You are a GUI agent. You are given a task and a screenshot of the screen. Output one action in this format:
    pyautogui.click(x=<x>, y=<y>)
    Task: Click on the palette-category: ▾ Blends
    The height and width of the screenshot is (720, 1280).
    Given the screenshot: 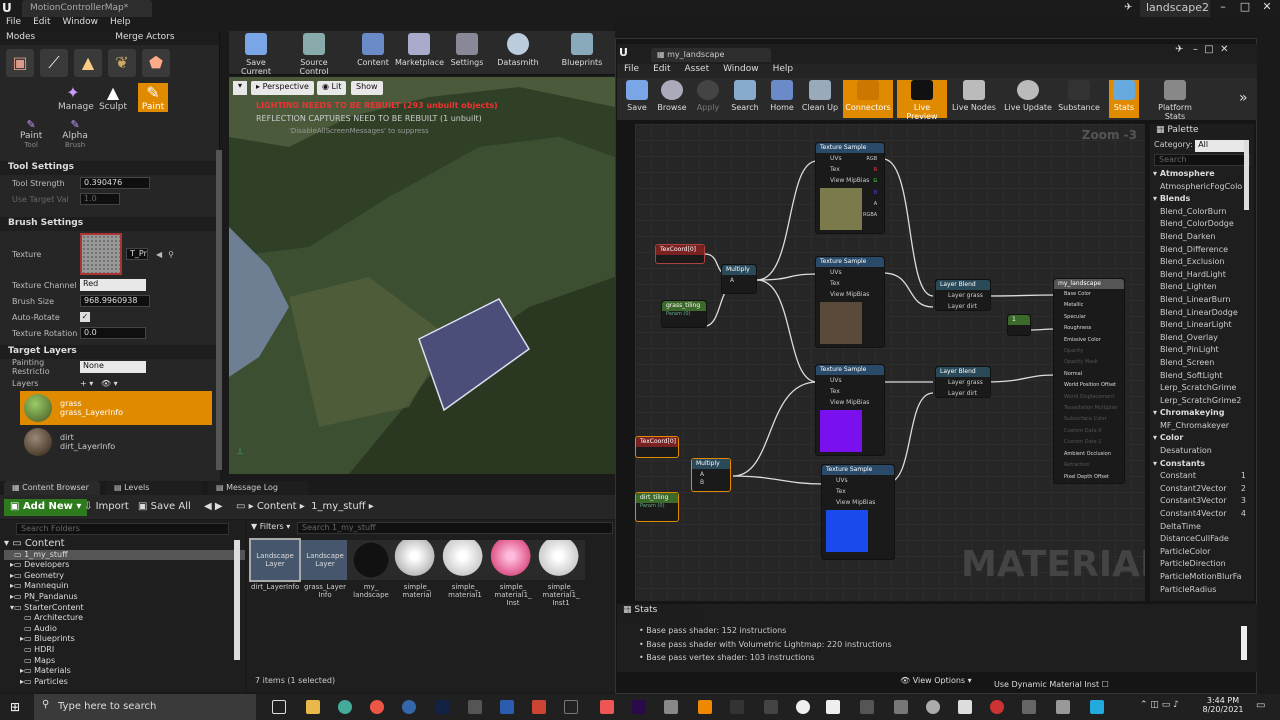 What is the action you would take?
    pyautogui.click(x=1202, y=199)
    